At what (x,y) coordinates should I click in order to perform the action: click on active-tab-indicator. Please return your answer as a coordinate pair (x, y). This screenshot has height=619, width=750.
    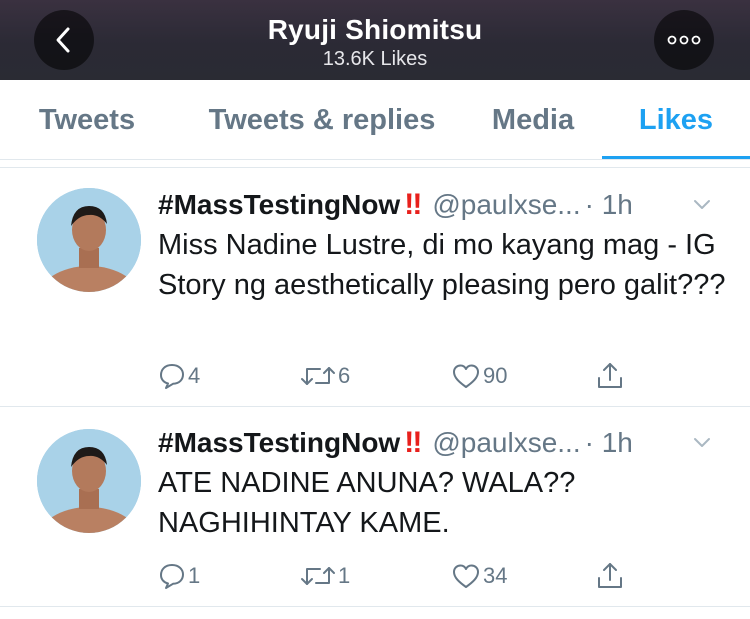
    Looking at the image, I should click on (676, 157).